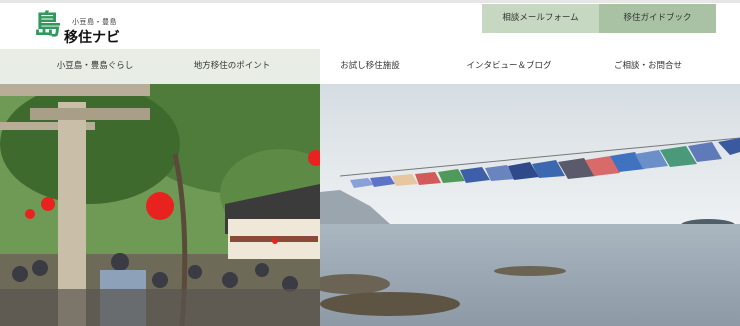  What do you see at coordinates (95, 66) in the screenshot?
I see `nav-item-island-life: 小豆島・豊島ぐらし` at bounding box center [95, 66].